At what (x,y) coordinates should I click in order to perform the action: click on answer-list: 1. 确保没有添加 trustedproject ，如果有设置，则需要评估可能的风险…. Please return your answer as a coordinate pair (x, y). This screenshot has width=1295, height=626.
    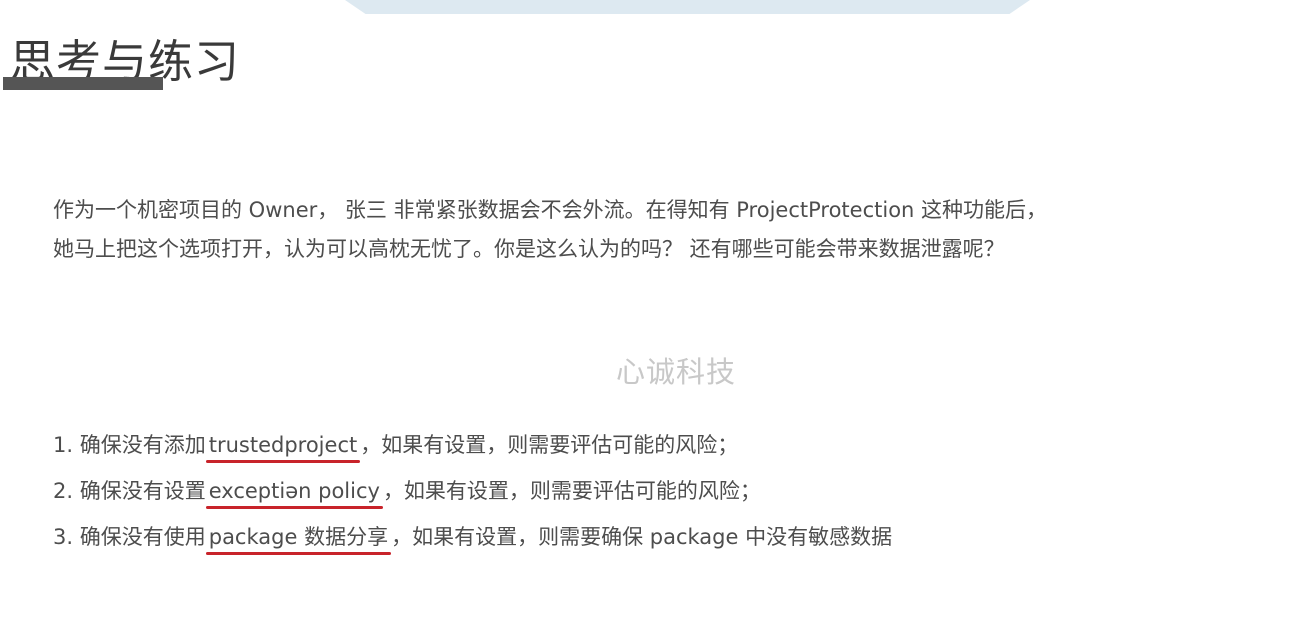
    Looking at the image, I should click on (472, 494).